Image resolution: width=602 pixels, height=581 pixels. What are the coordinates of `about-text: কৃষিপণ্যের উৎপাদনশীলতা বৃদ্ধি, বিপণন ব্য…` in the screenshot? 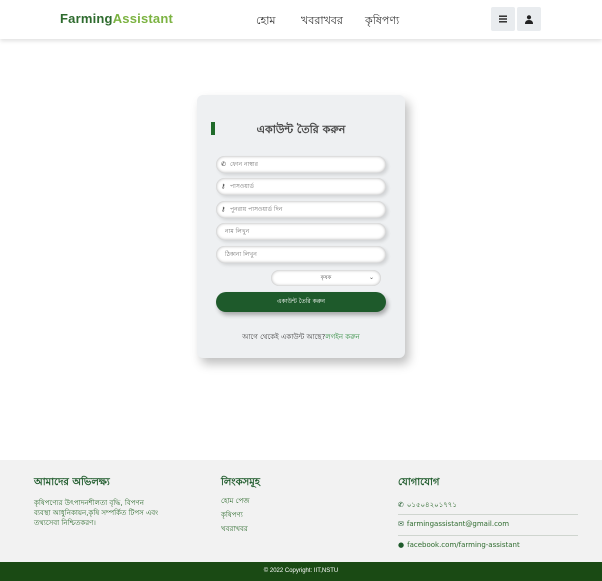 It's located at (96, 513).